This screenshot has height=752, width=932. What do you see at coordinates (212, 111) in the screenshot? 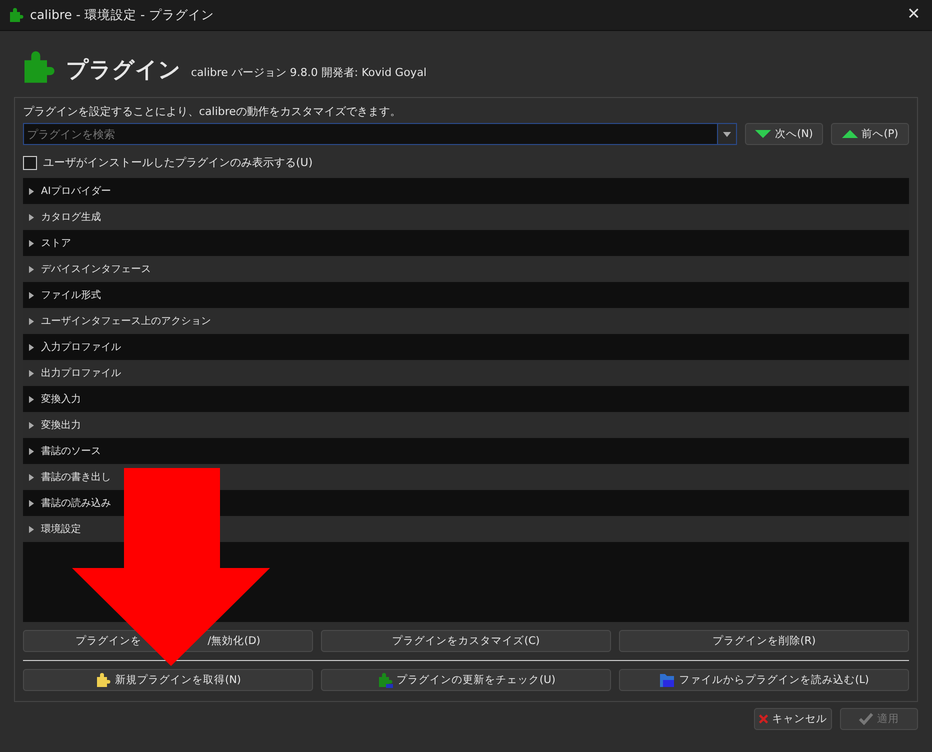
I see `description-text: プラグインを設定することにより、calibreの動作をカスタマイズできます。` at bounding box center [212, 111].